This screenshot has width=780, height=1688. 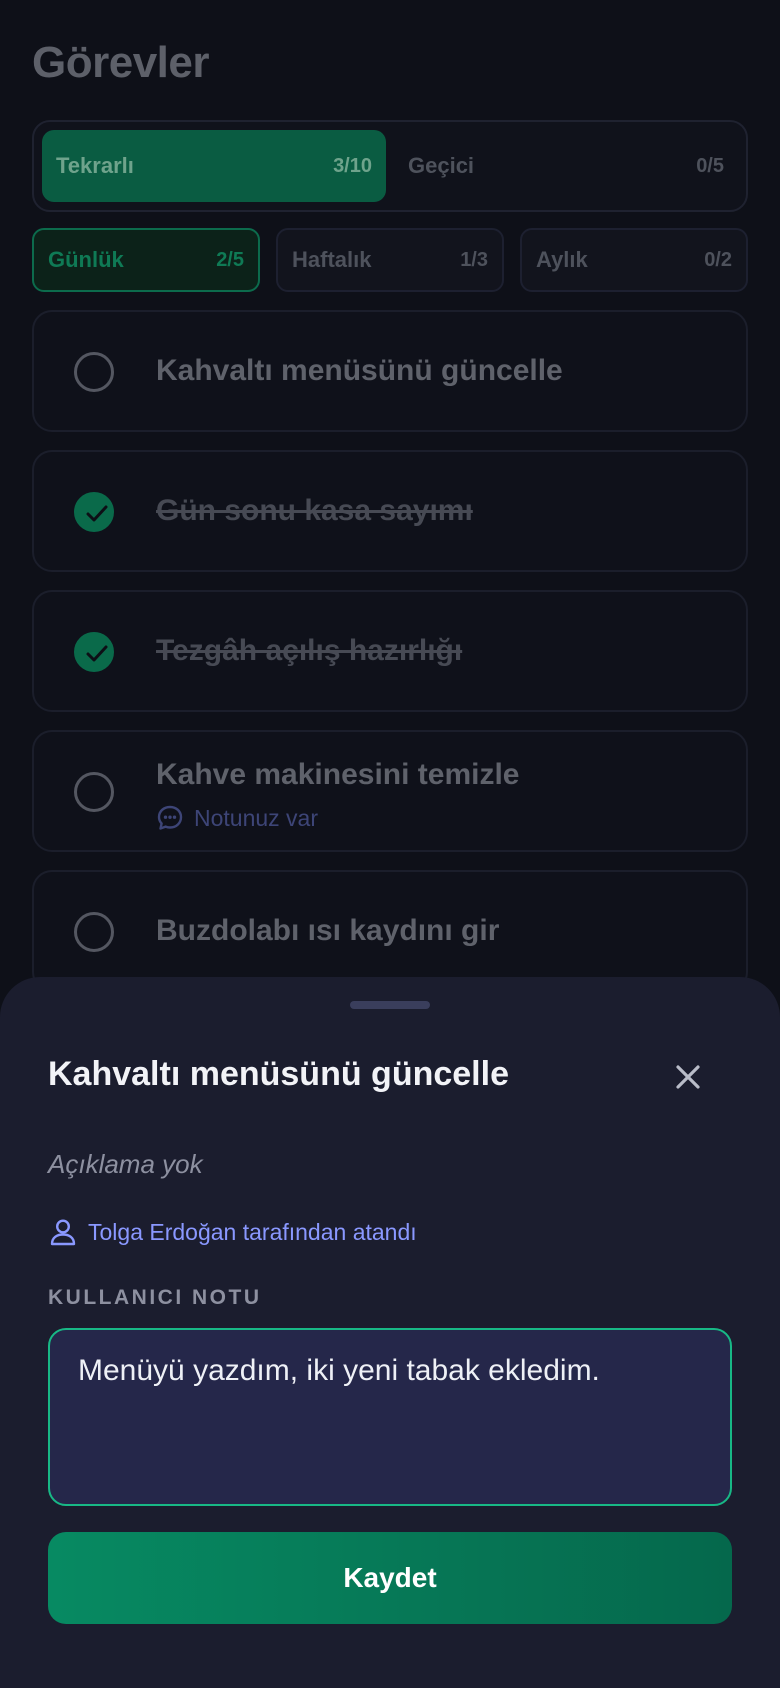 What do you see at coordinates (328, 930) in the screenshot?
I see `task-title: Buzdolabı ısı kaydını gir` at bounding box center [328, 930].